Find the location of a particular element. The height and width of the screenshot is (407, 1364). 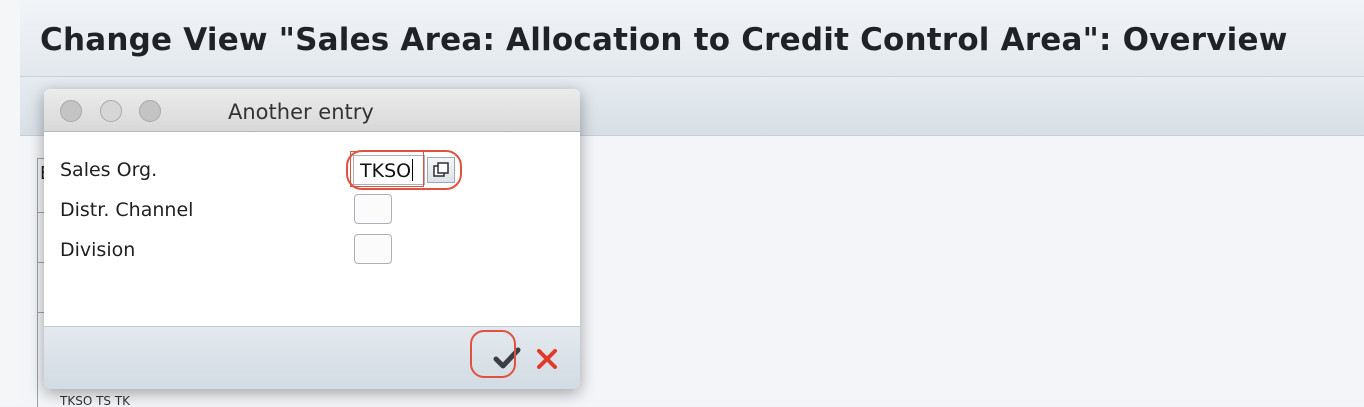

cancel-button is located at coordinates (547, 359).